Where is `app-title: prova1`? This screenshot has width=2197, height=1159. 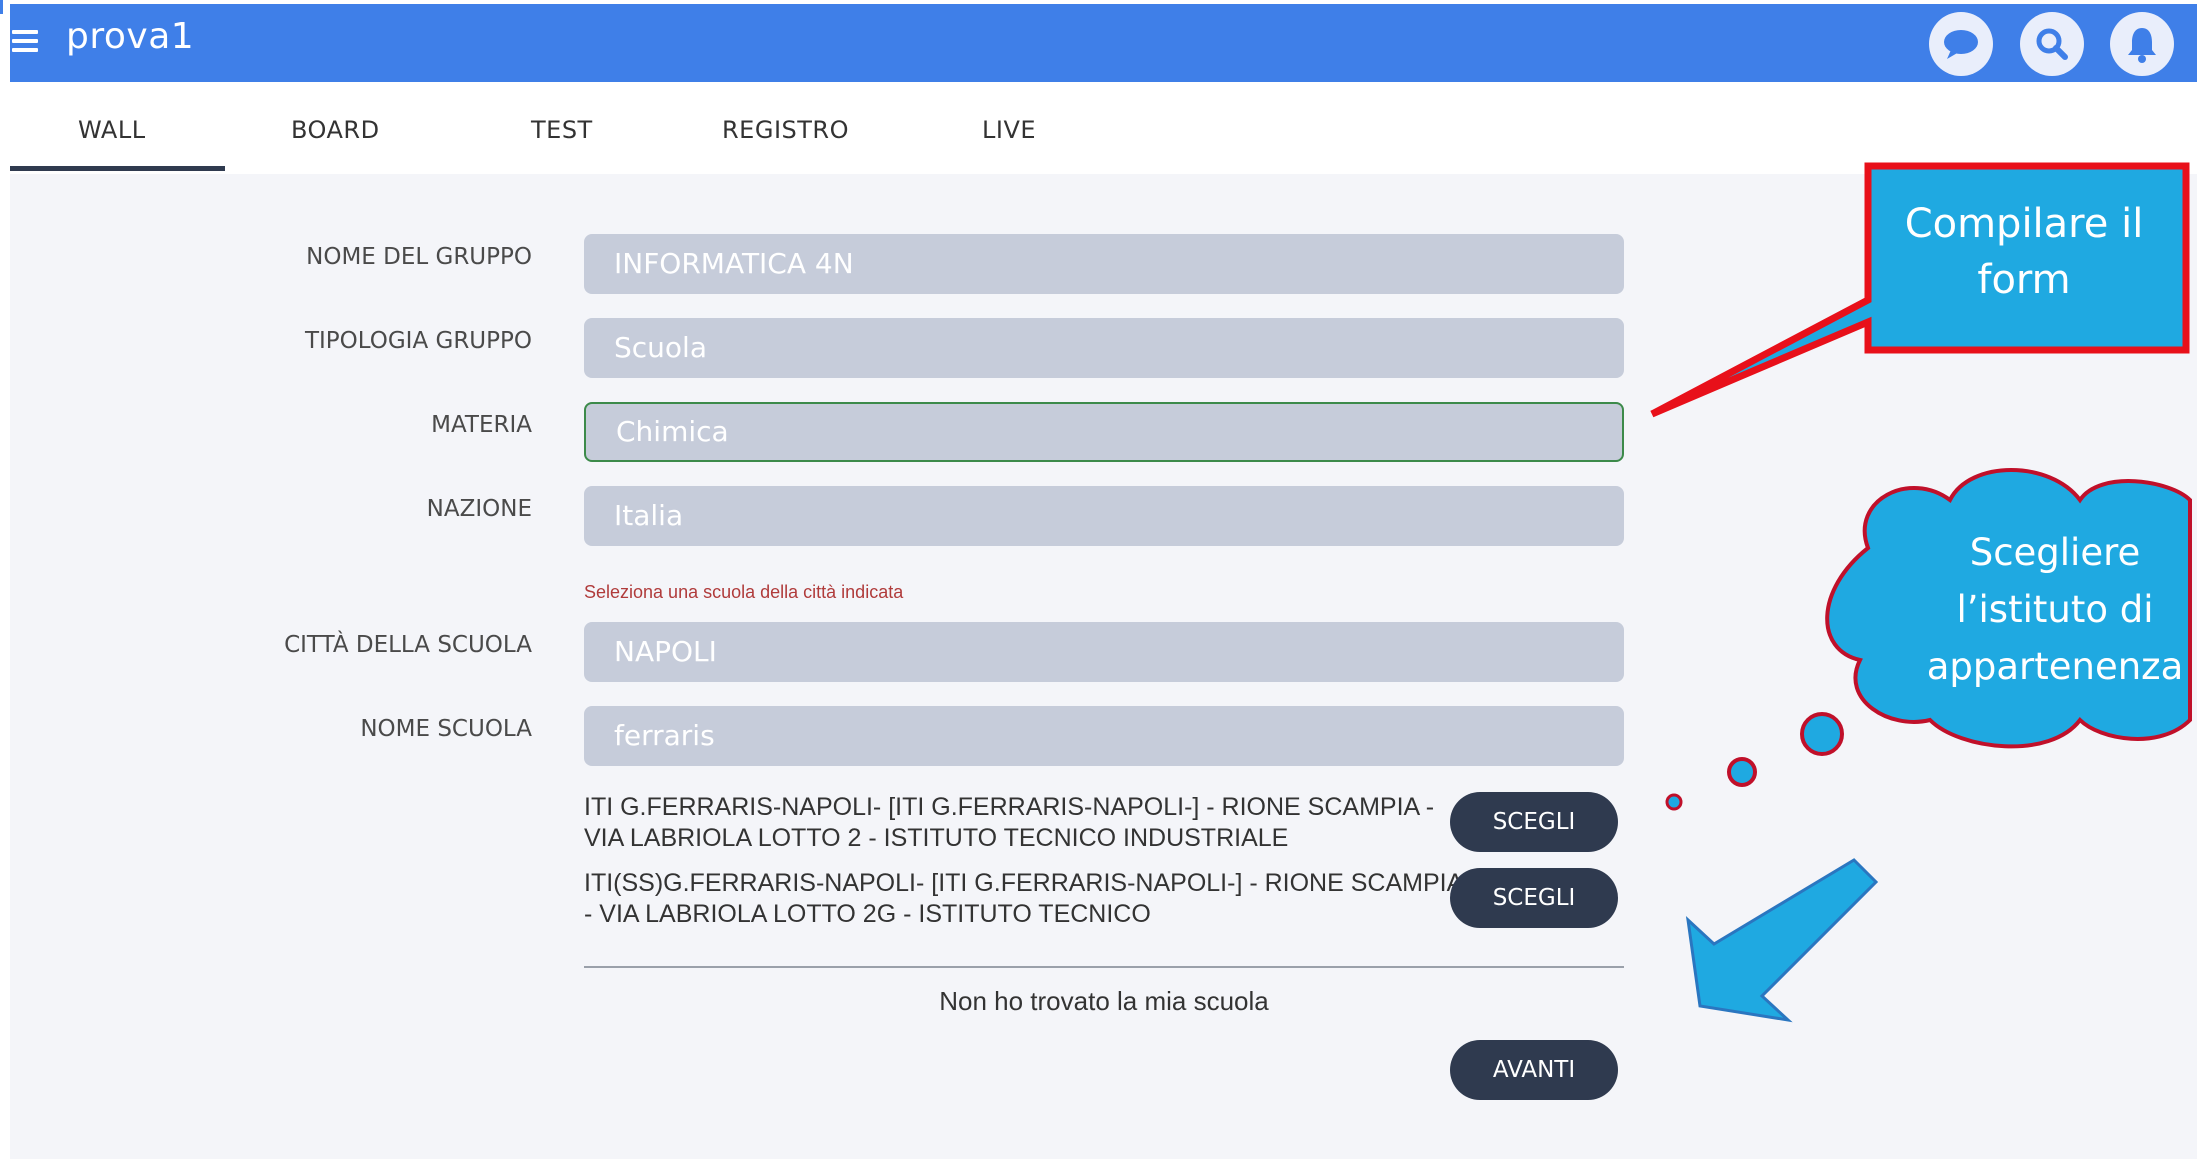 app-title: prova1 is located at coordinates (130, 36).